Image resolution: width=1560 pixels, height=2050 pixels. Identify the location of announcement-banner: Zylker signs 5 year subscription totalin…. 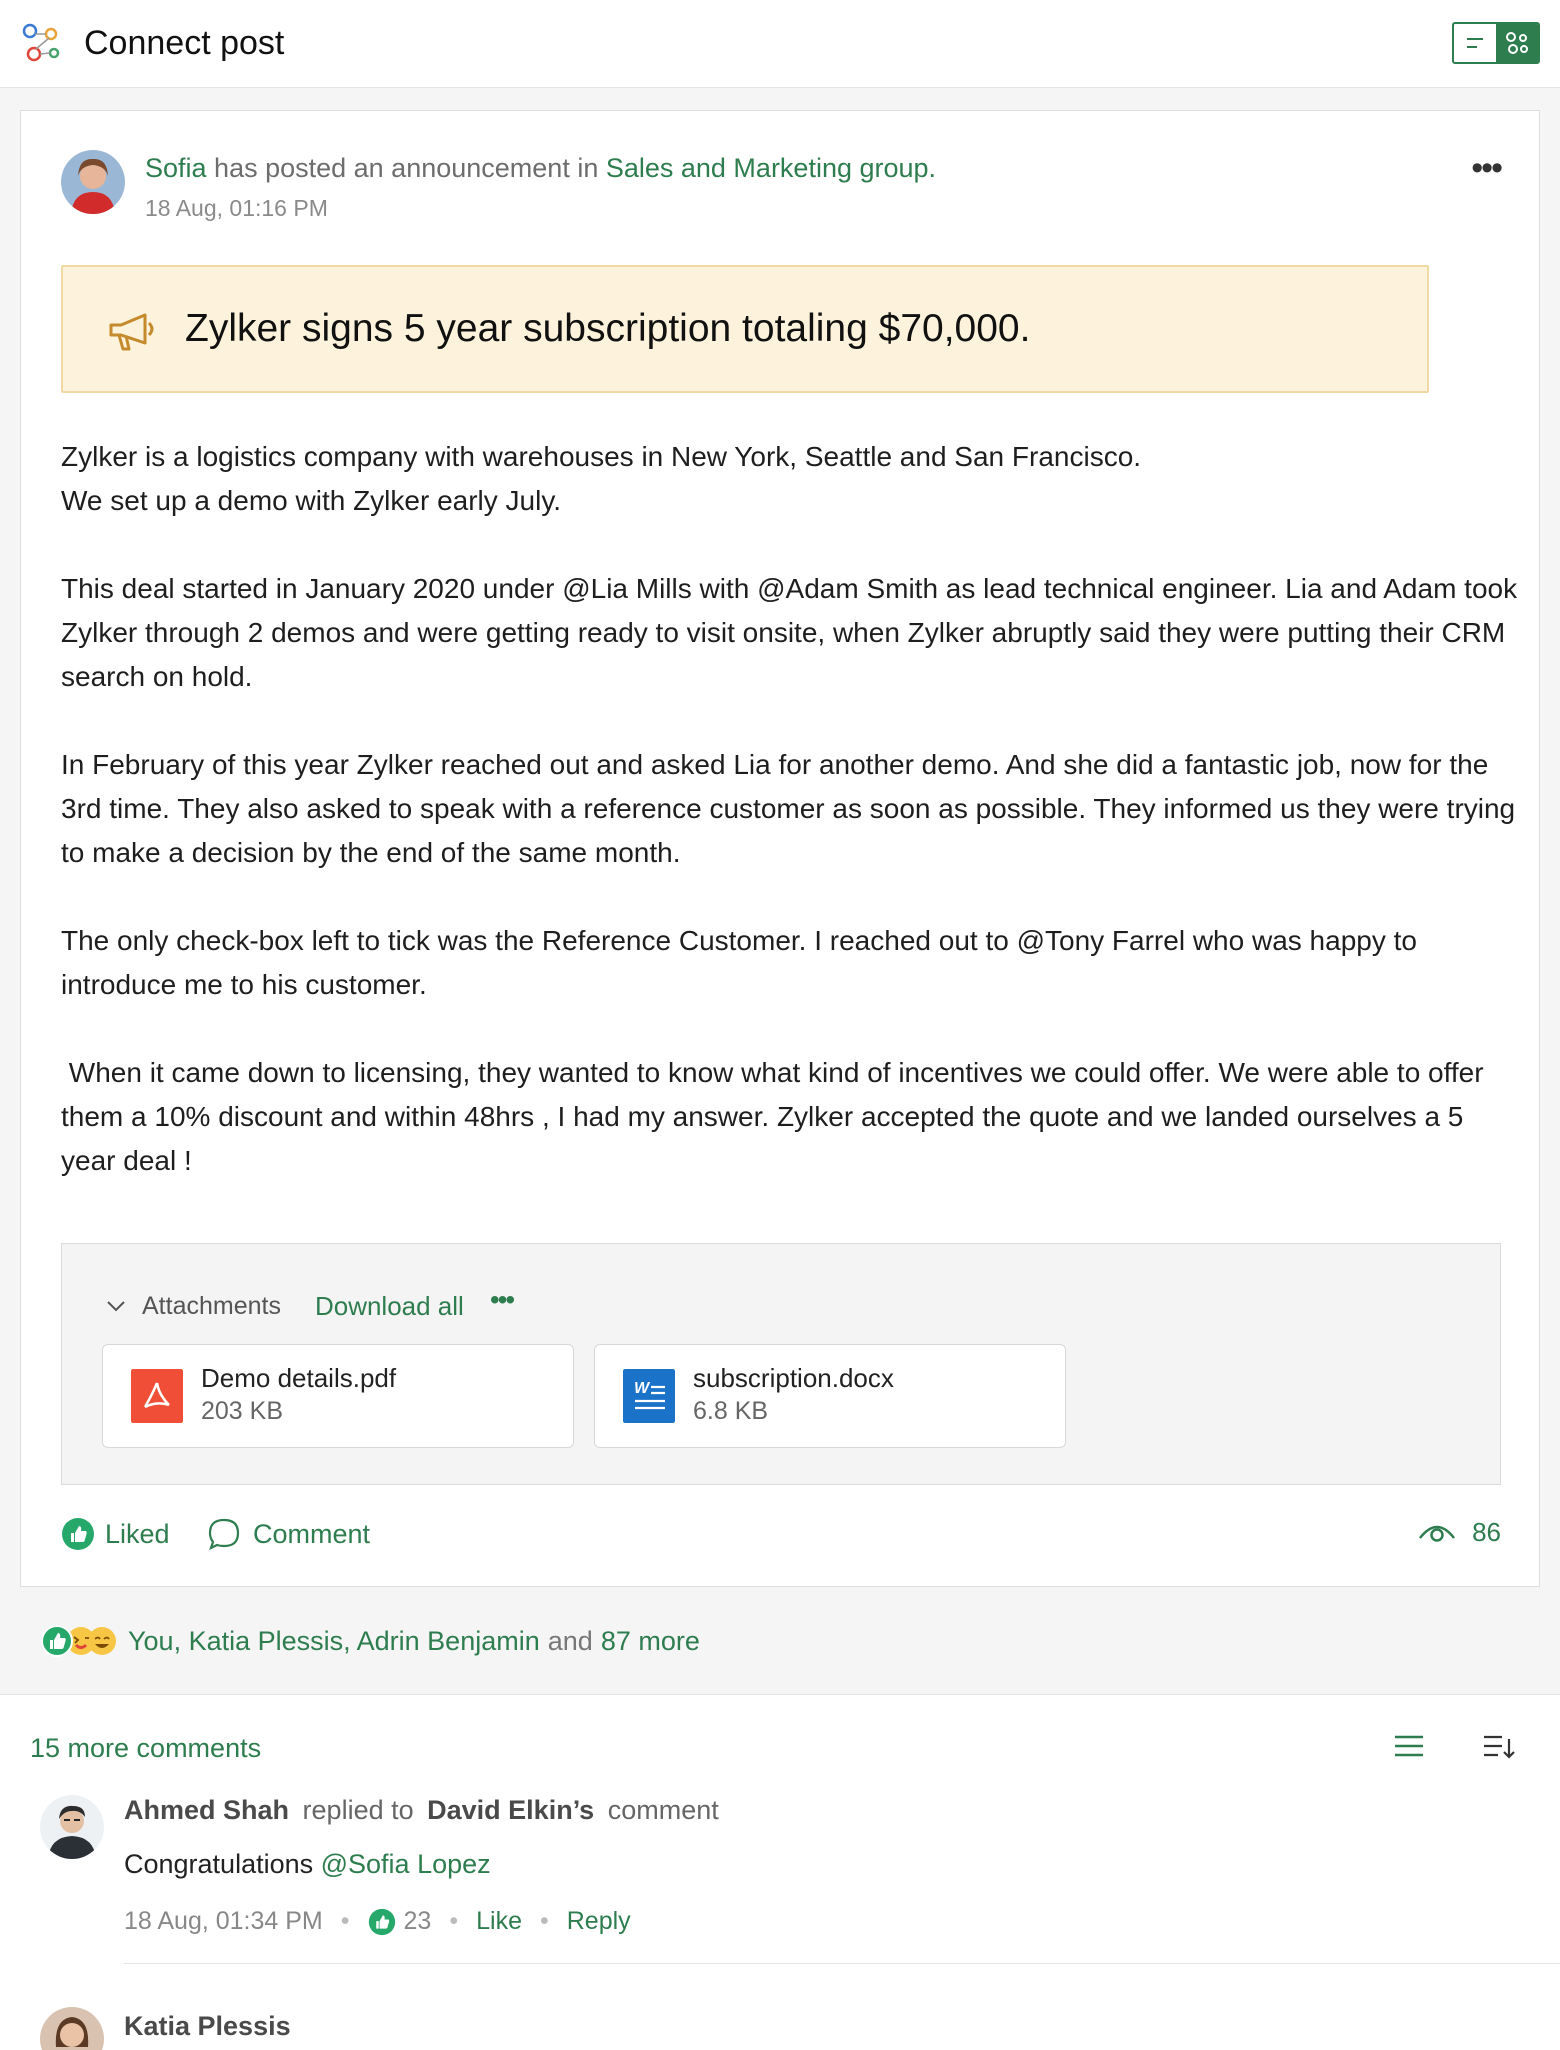
(745, 329).